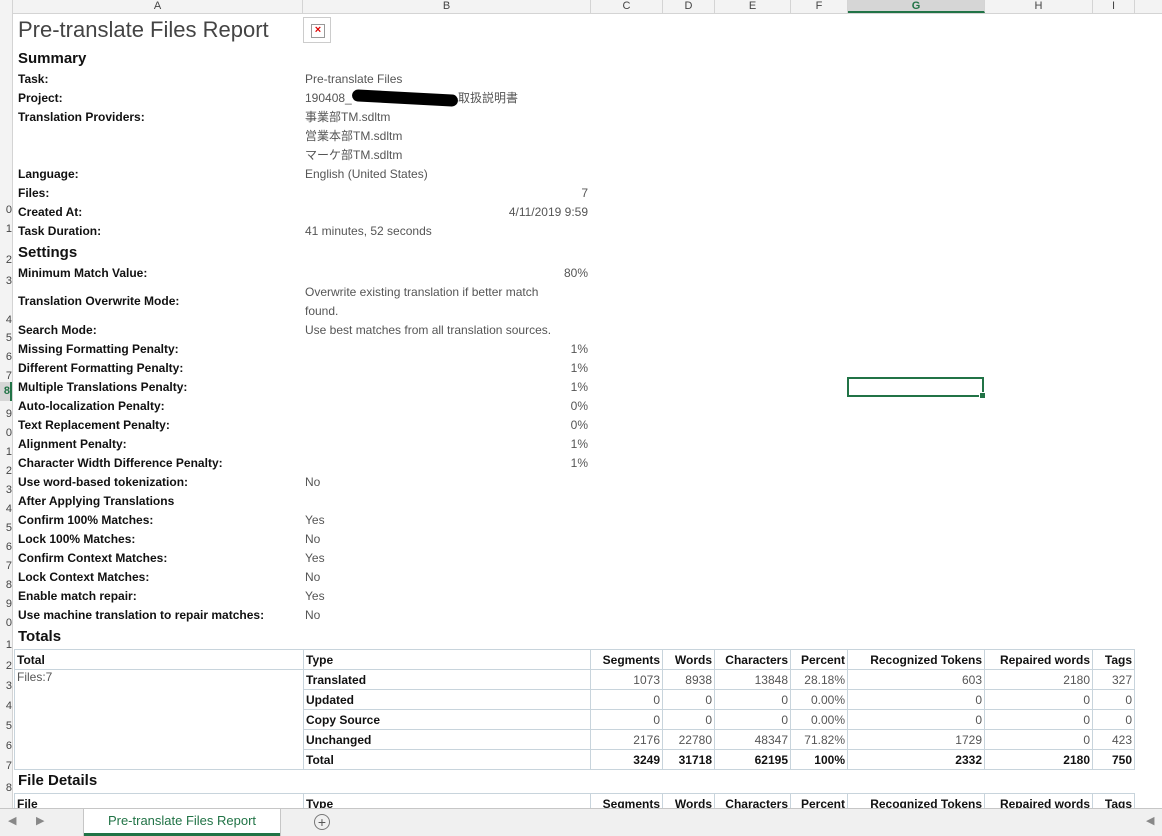  Describe the element at coordinates (688, 679) in the screenshot. I see `cell-words: 8938` at that location.